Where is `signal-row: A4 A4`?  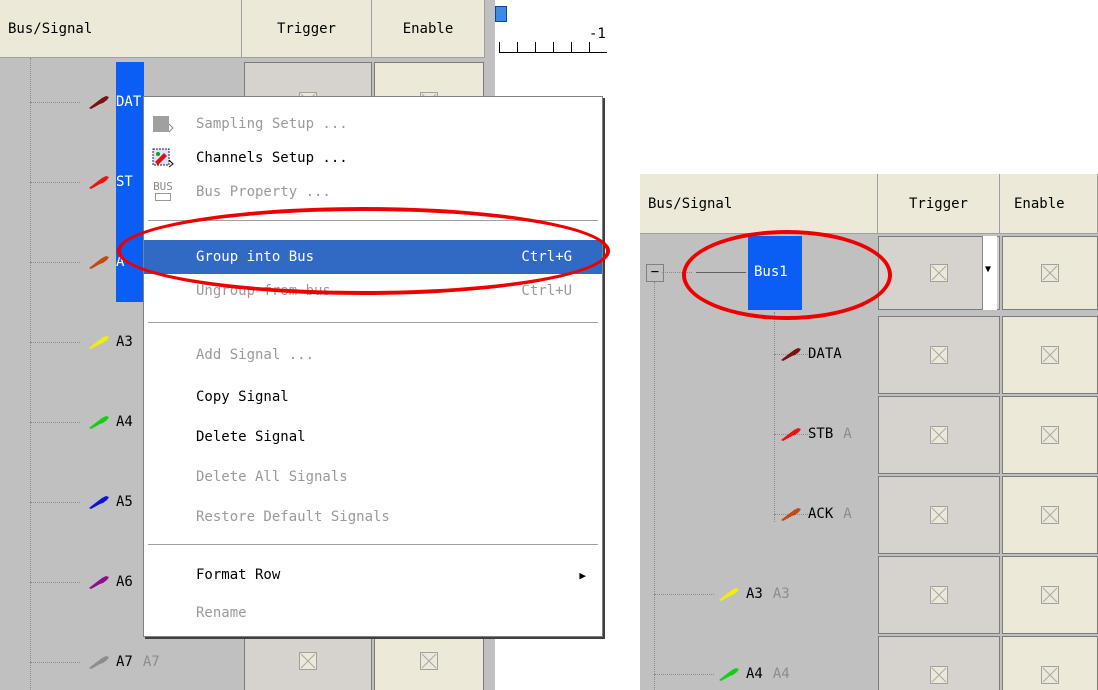
signal-row: A4 A4 is located at coordinates (754, 674).